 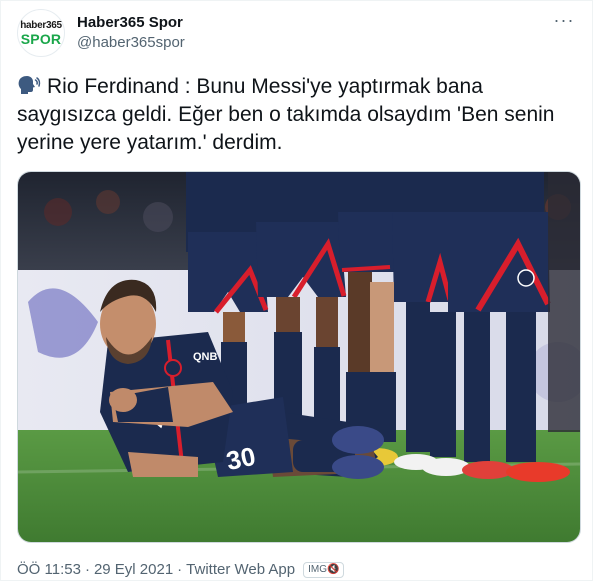 What do you see at coordinates (205, 357) in the screenshot?
I see `jersey-sponsor: QNB` at bounding box center [205, 357].